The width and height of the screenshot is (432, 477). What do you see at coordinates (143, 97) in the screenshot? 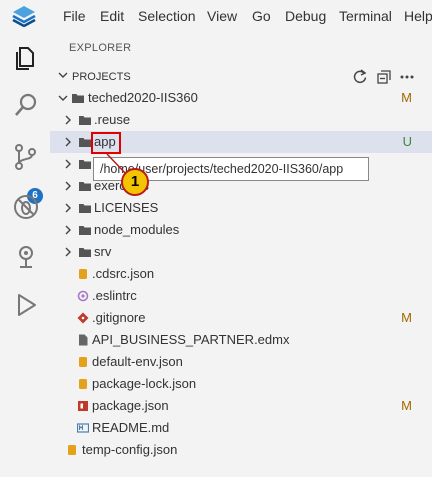
I see `root-folder-label: teched2020-IIS360` at bounding box center [143, 97].